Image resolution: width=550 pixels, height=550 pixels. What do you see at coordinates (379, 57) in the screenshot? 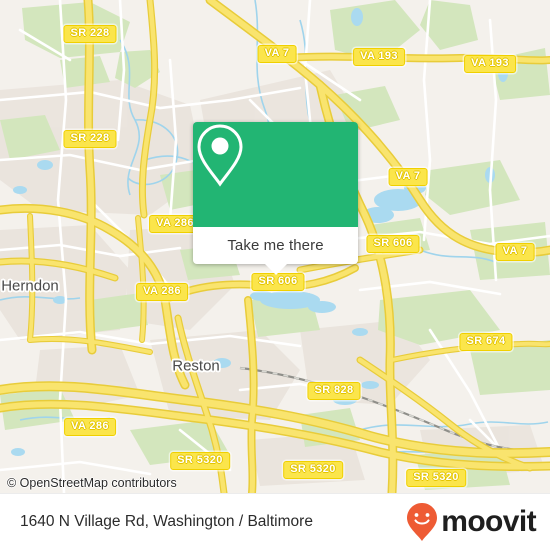
I see `road-shield-va-193-west: VA 193` at bounding box center [379, 57].